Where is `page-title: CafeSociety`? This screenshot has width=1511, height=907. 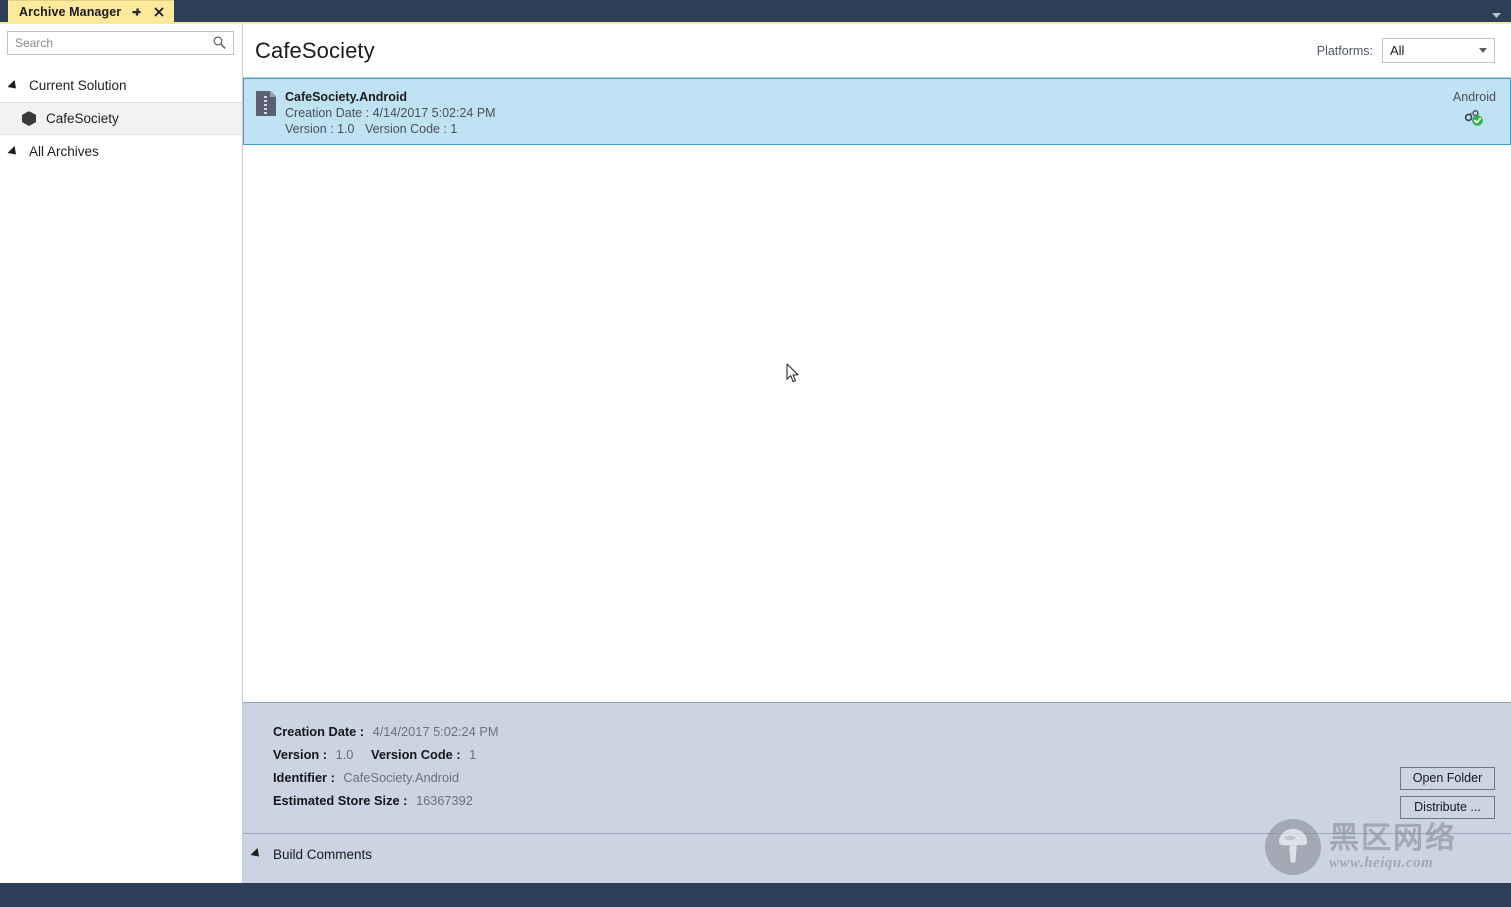 page-title: CafeSociety is located at coordinates (315, 50).